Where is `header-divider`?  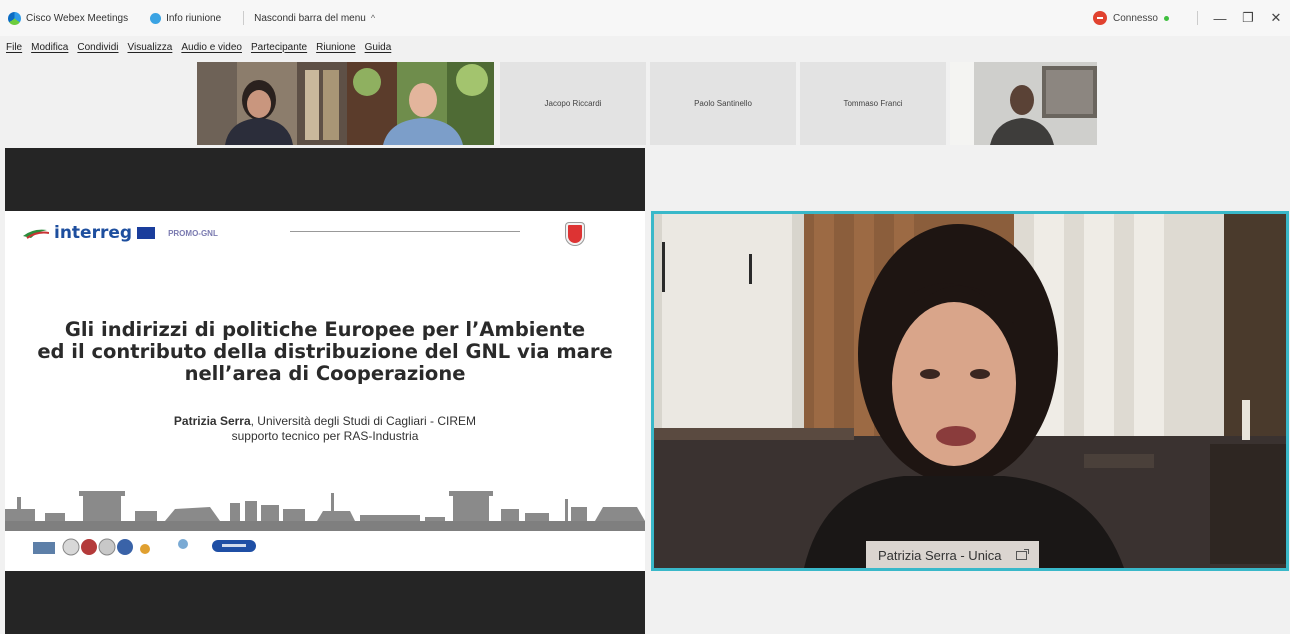
header-divider is located at coordinates (405, 231).